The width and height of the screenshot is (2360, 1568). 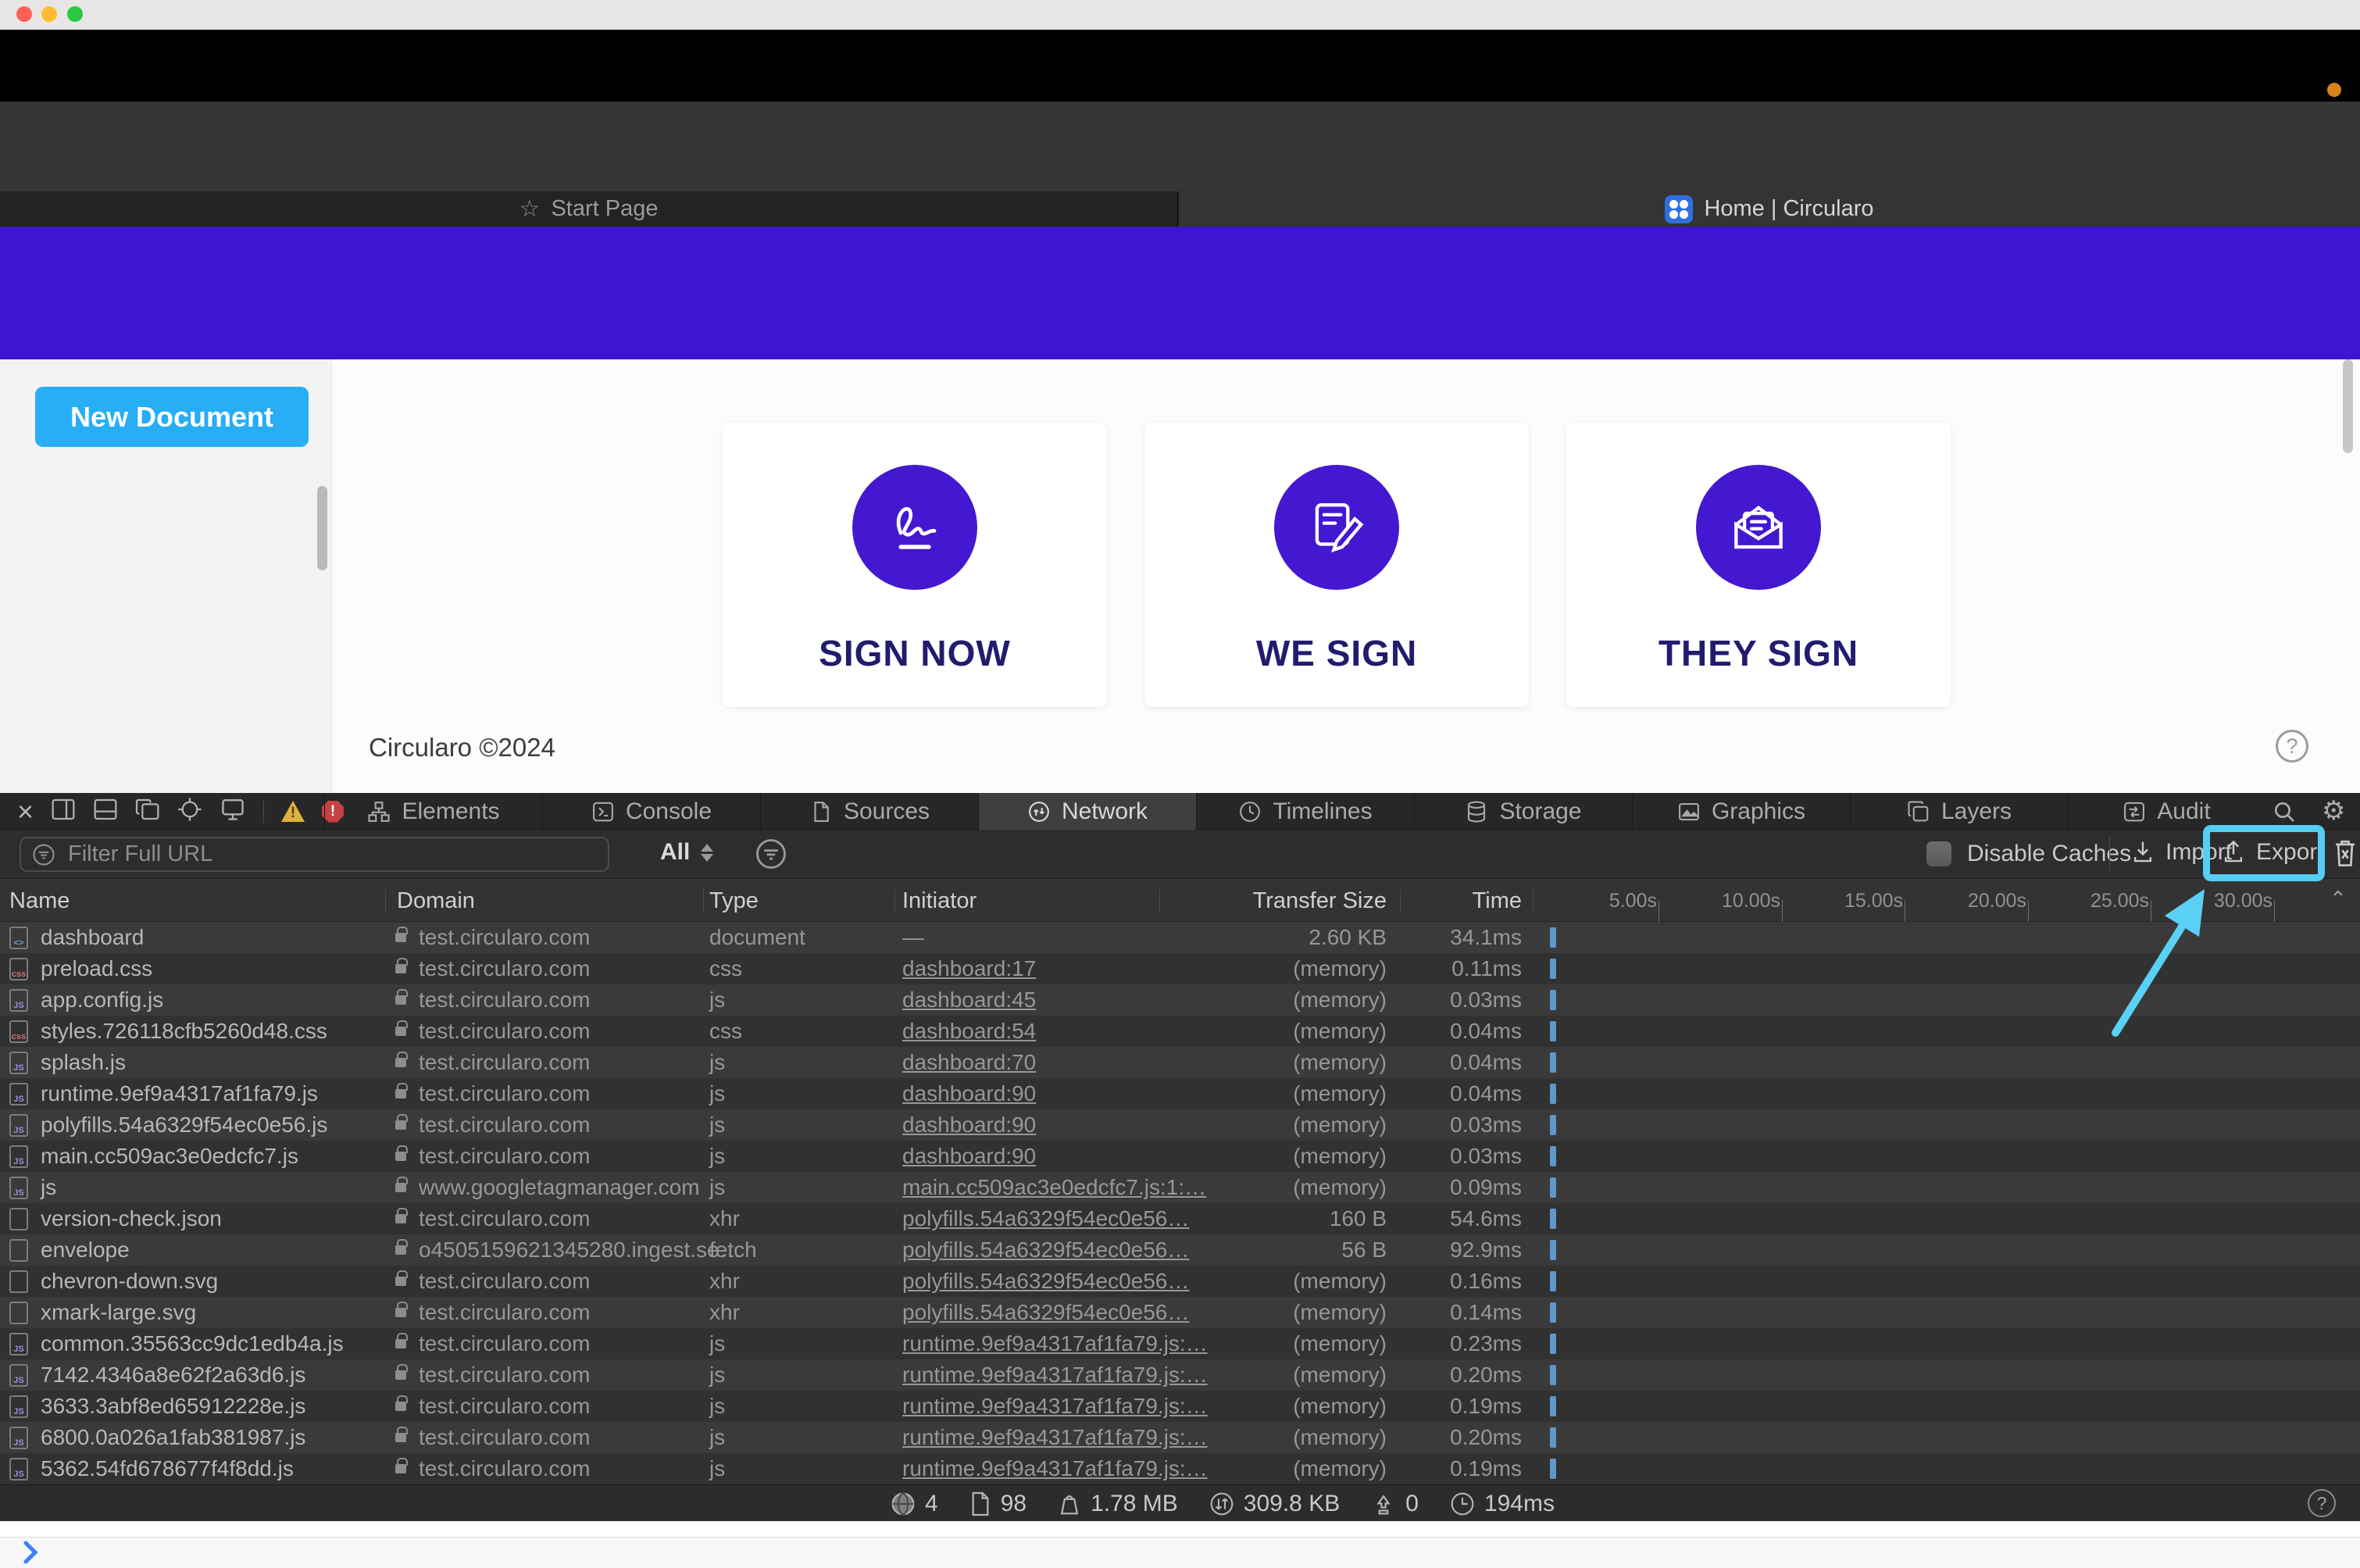 What do you see at coordinates (1180, 1552) in the screenshot?
I see `bottom-console-bar` at bounding box center [1180, 1552].